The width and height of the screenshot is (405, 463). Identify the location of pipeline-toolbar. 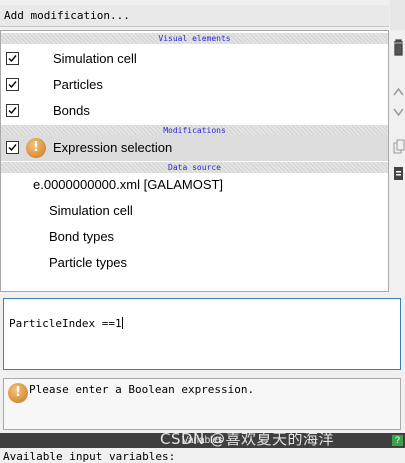
(398, 130).